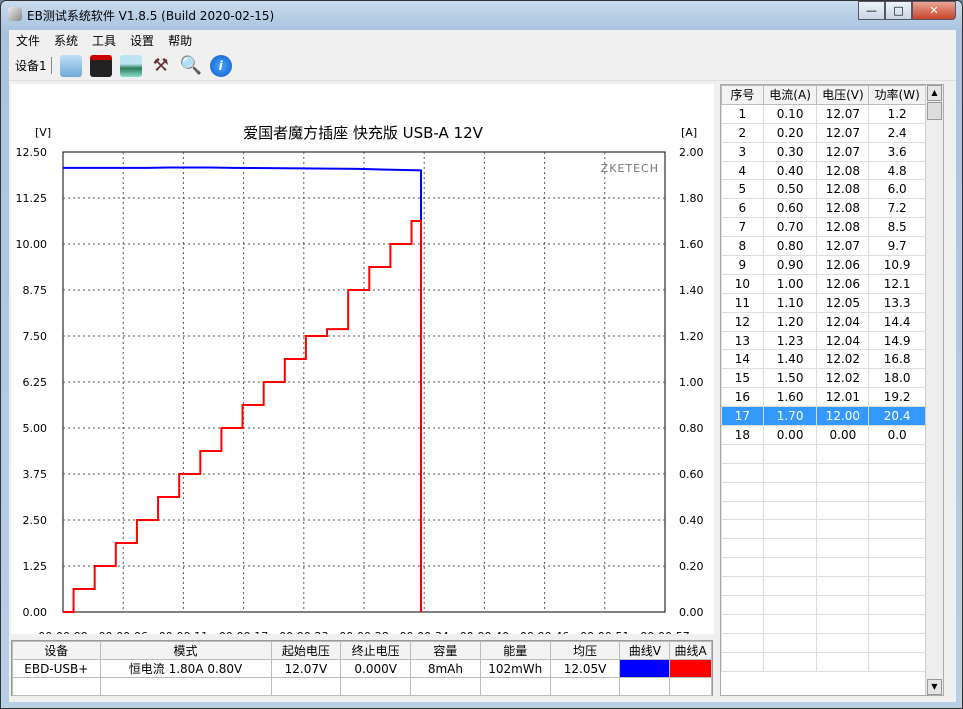  Describe the element at coordinates (35, 382) in the screenshot. I see `y-tick-left: 6.25` at that location.